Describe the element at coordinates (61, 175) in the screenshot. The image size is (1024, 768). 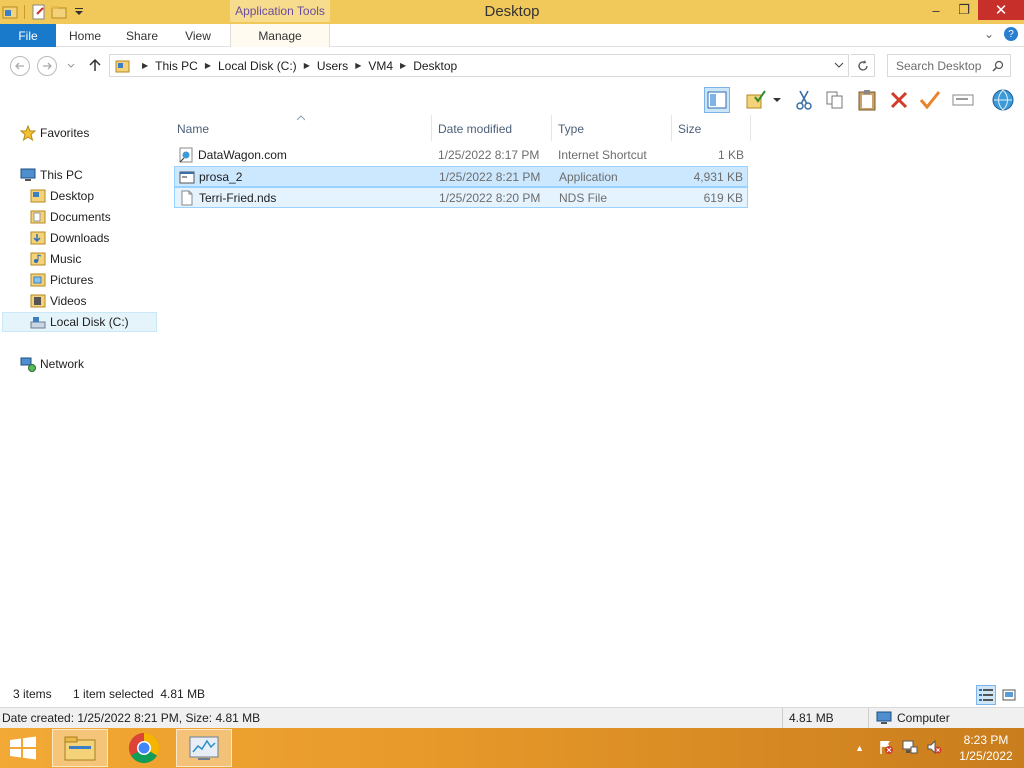
I see `nav-this-pc-label: This PC` at that location.